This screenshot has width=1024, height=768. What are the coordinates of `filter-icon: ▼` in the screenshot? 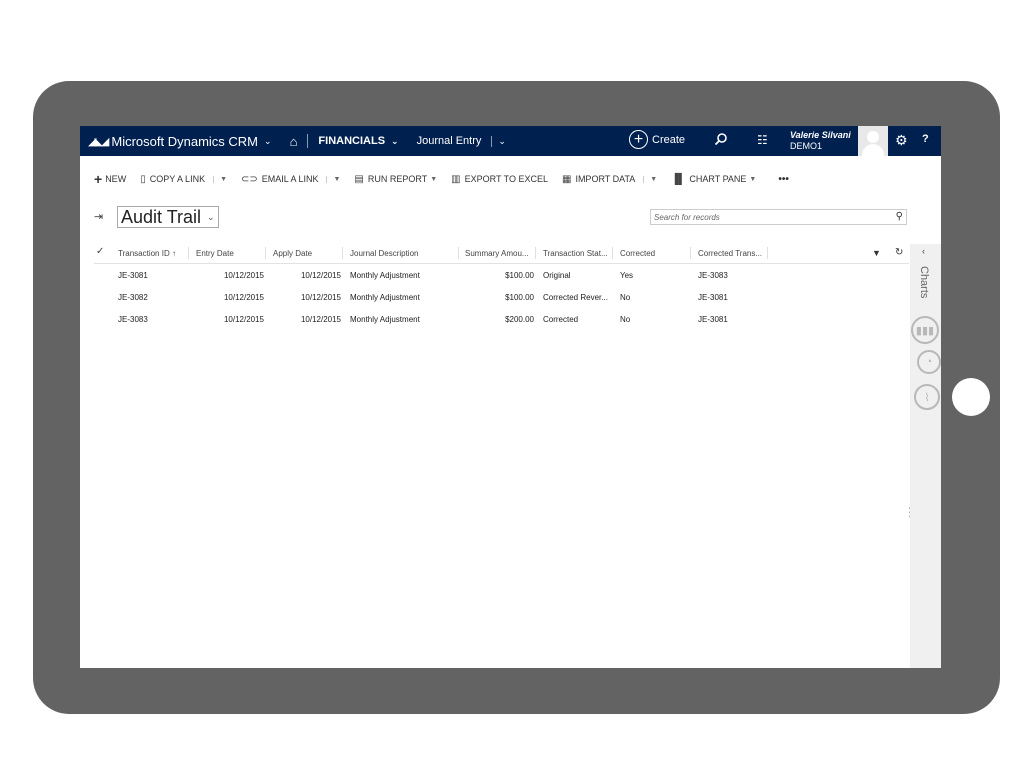 It's located at (876, 253).